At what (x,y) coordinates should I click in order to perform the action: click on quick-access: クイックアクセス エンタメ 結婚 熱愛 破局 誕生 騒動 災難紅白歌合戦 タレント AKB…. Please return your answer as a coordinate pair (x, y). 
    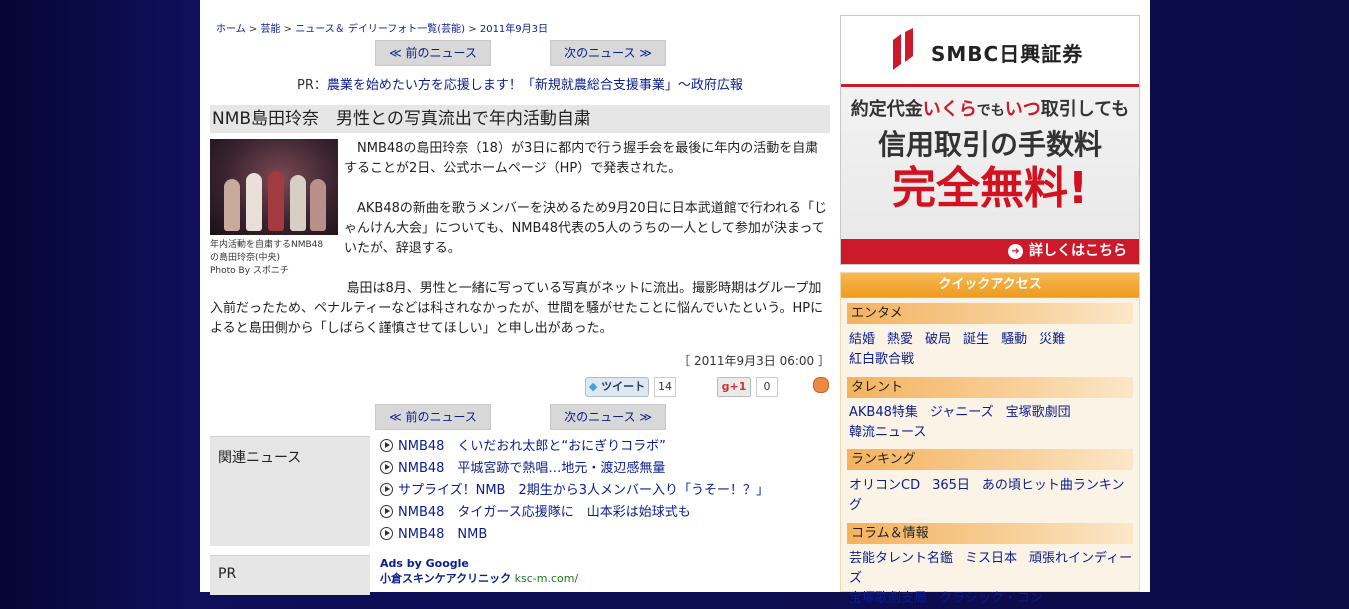
    Looking at the image, I should click on (990, 439).